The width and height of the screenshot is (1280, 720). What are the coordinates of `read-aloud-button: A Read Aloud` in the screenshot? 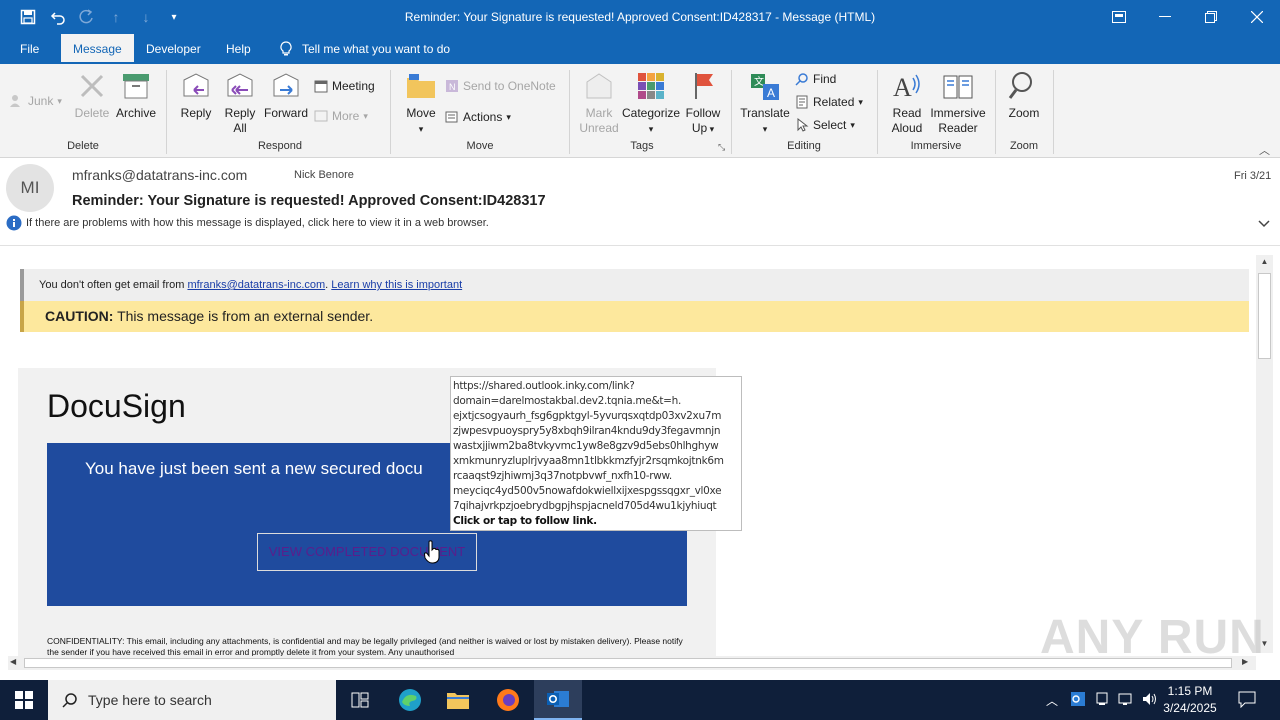 It's located at (907, 103).